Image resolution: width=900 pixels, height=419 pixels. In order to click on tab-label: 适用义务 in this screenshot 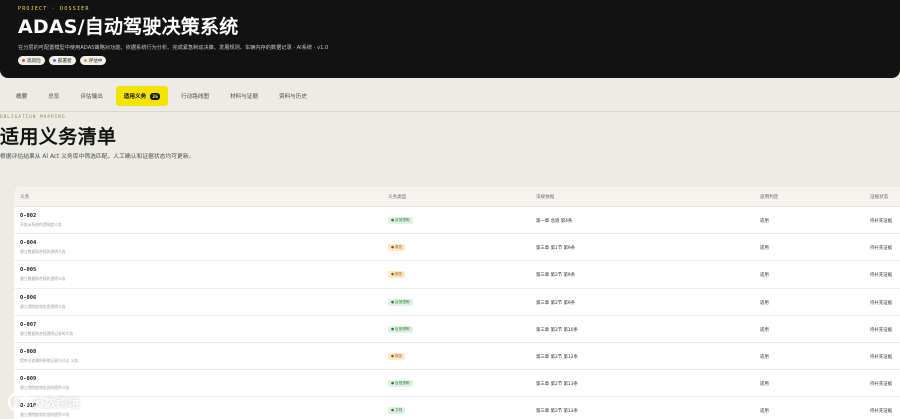, I will do `click(135, 97)`.